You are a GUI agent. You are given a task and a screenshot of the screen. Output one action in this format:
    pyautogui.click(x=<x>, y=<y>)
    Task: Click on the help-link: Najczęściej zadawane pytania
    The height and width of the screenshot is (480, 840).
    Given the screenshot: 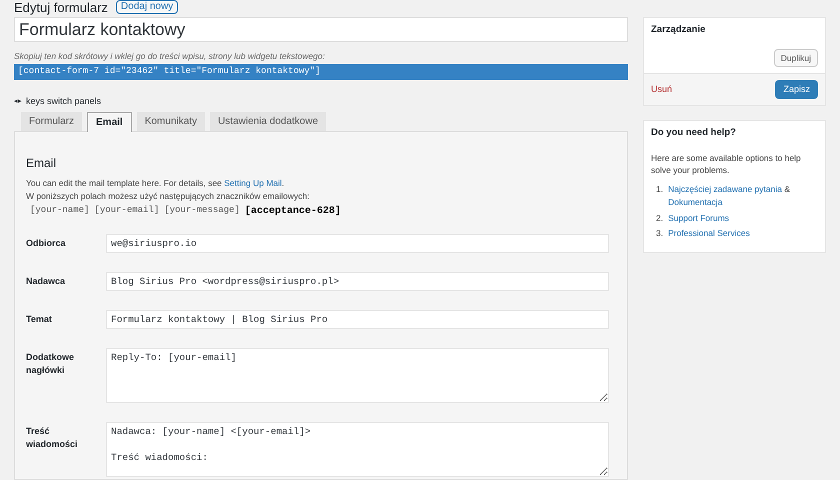 What is the action you would take?
    pyautogui.click(x=725, y=189)
    